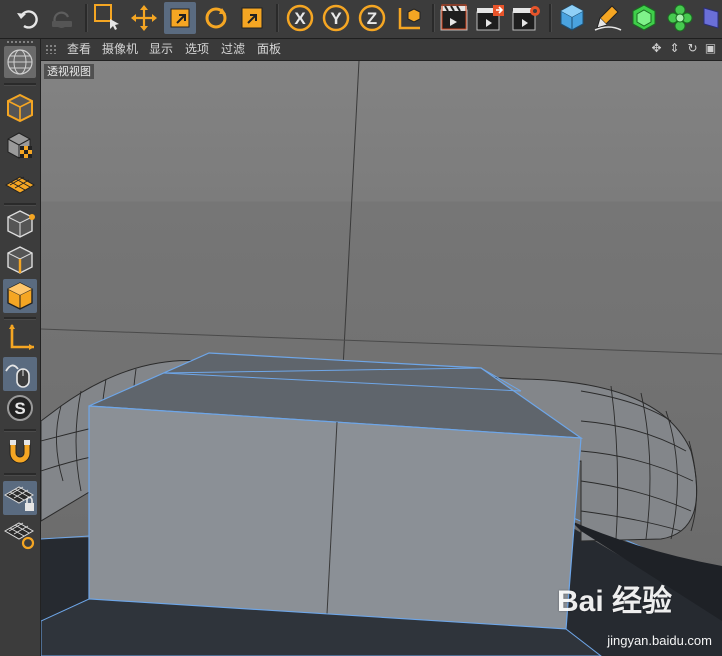  Describe the element at coordinates (381, 50) in the screenshot. I see `viewport-menubar: 查看 摄像机 显示 选项 过滤 面板 ✥ ⇕ ↻ ▣` at that location.